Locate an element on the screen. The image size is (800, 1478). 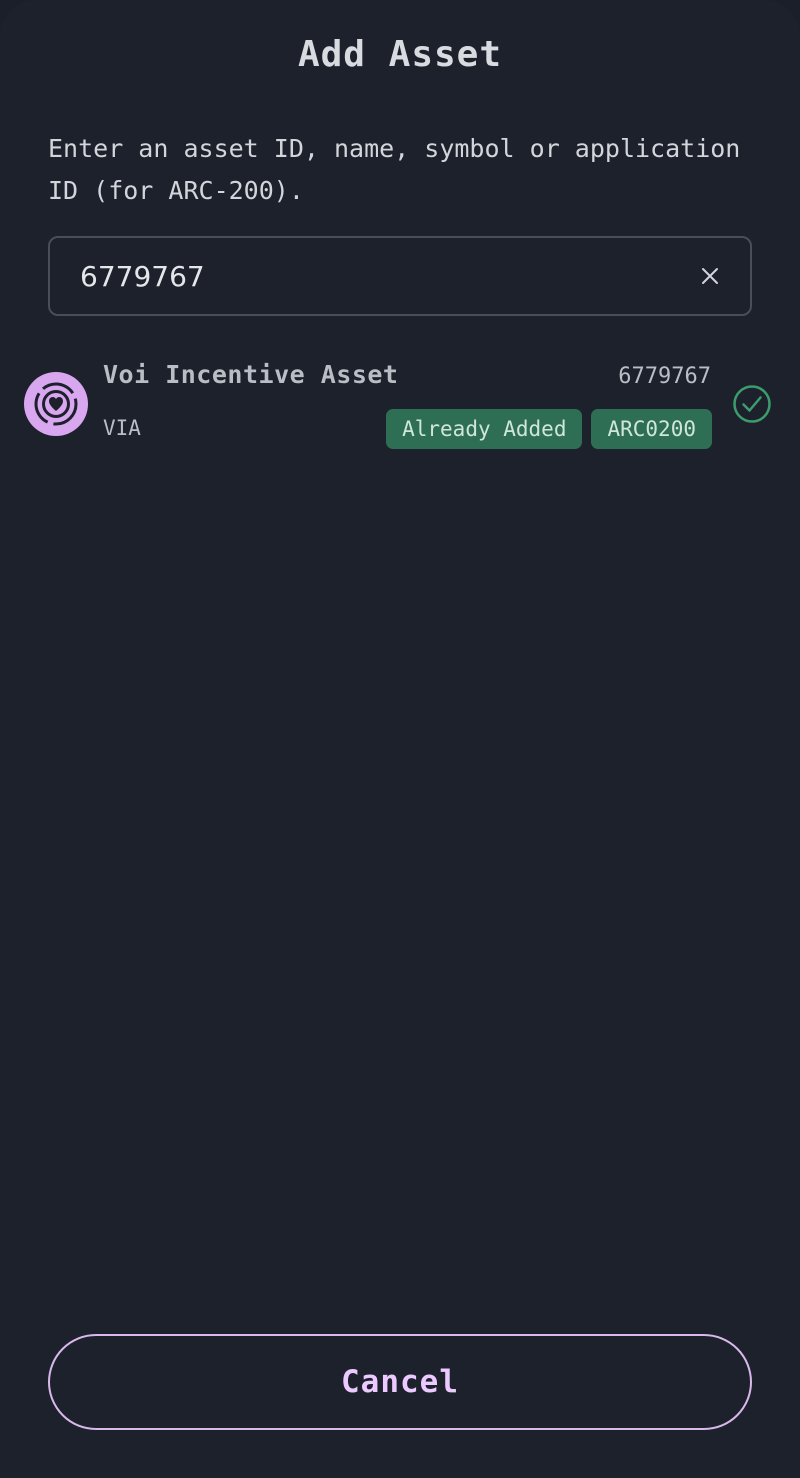
already-added-badge: Already Added is located at coordinates (484, 429).